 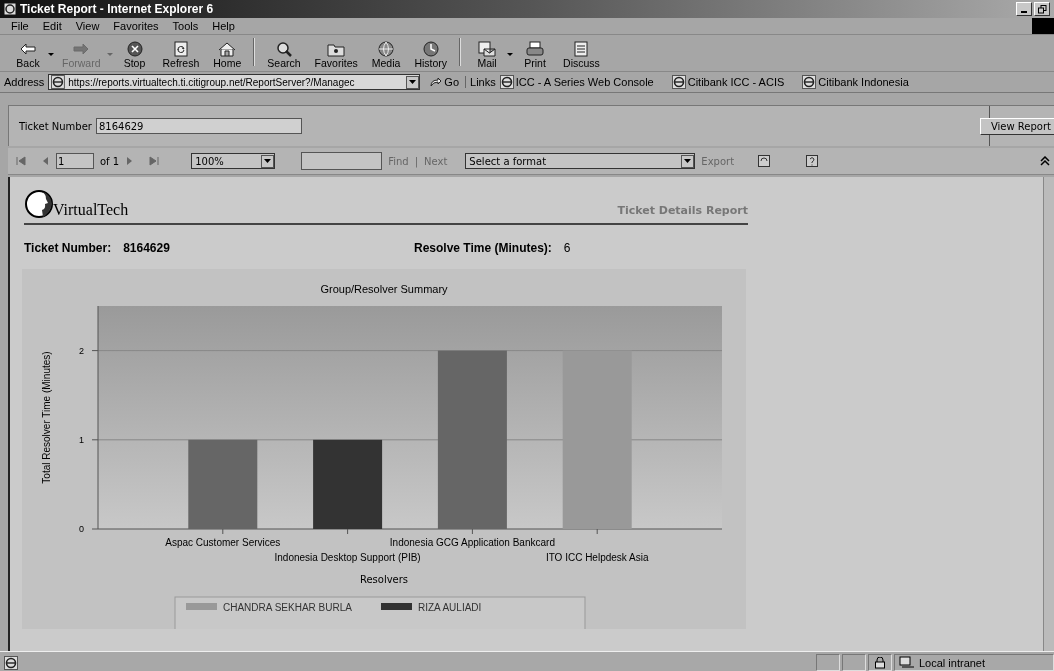 I want to click on menu-item: File, so click(x=20, y=26).